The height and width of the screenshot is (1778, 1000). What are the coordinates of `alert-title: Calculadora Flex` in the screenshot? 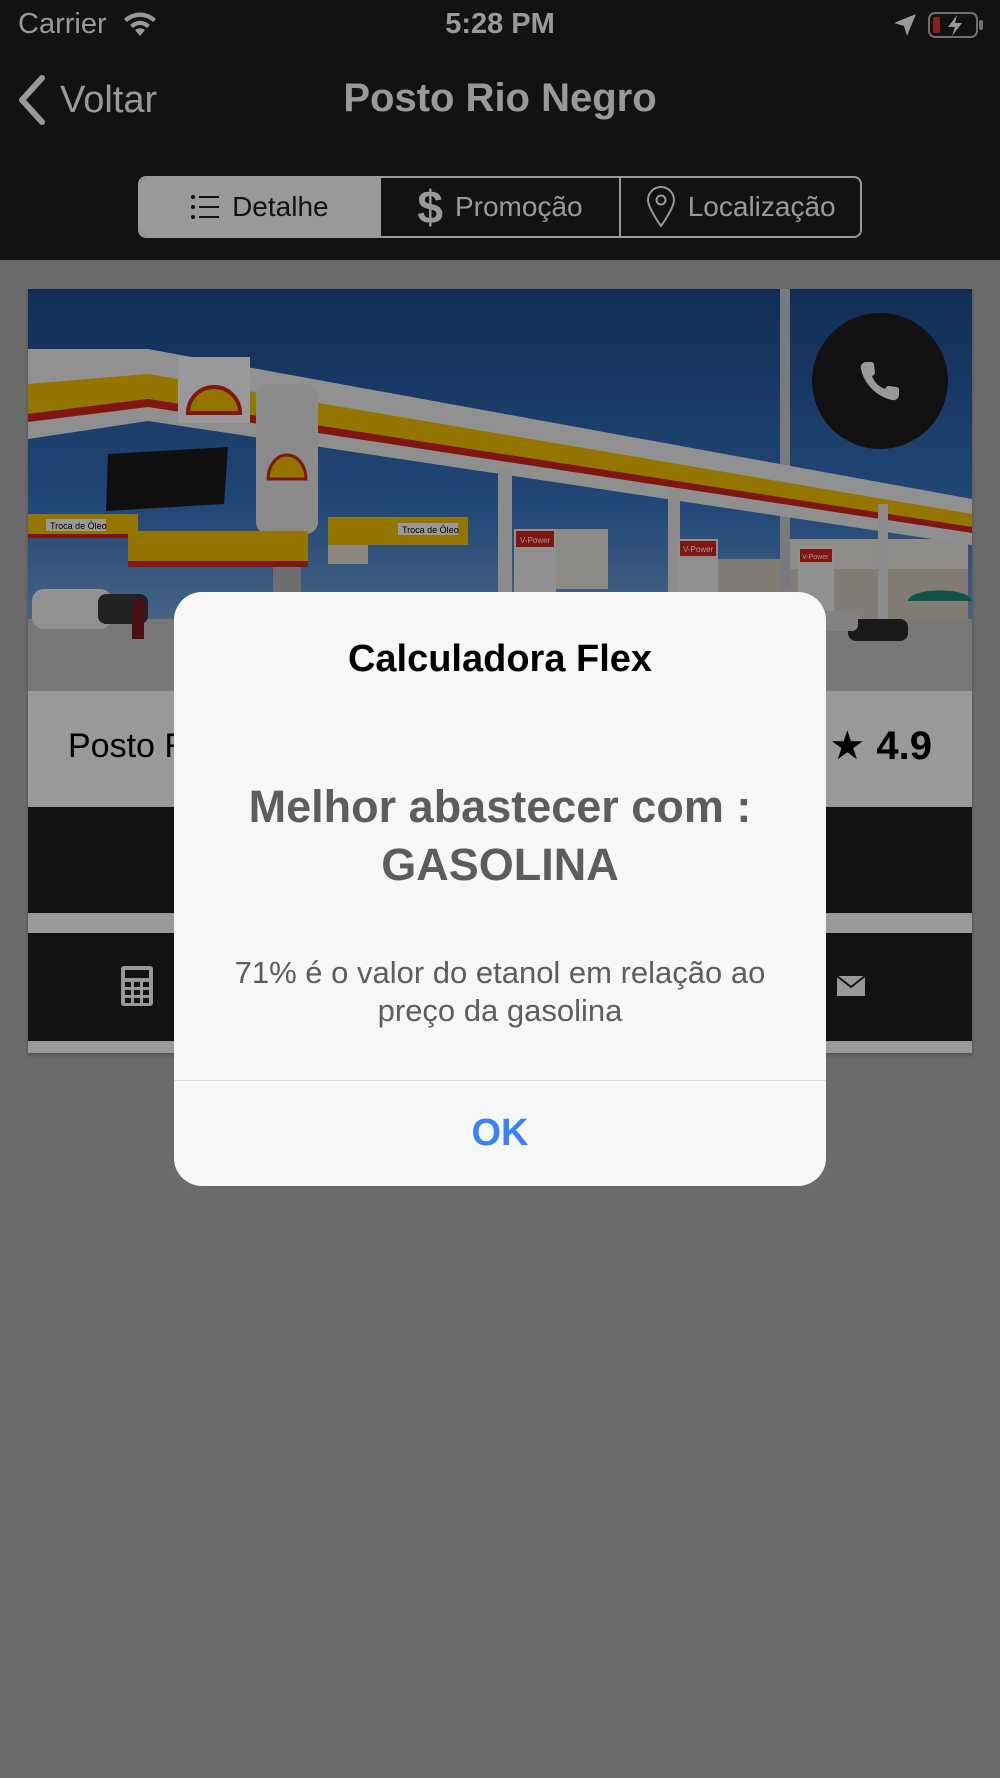 It's located at (500, 659).